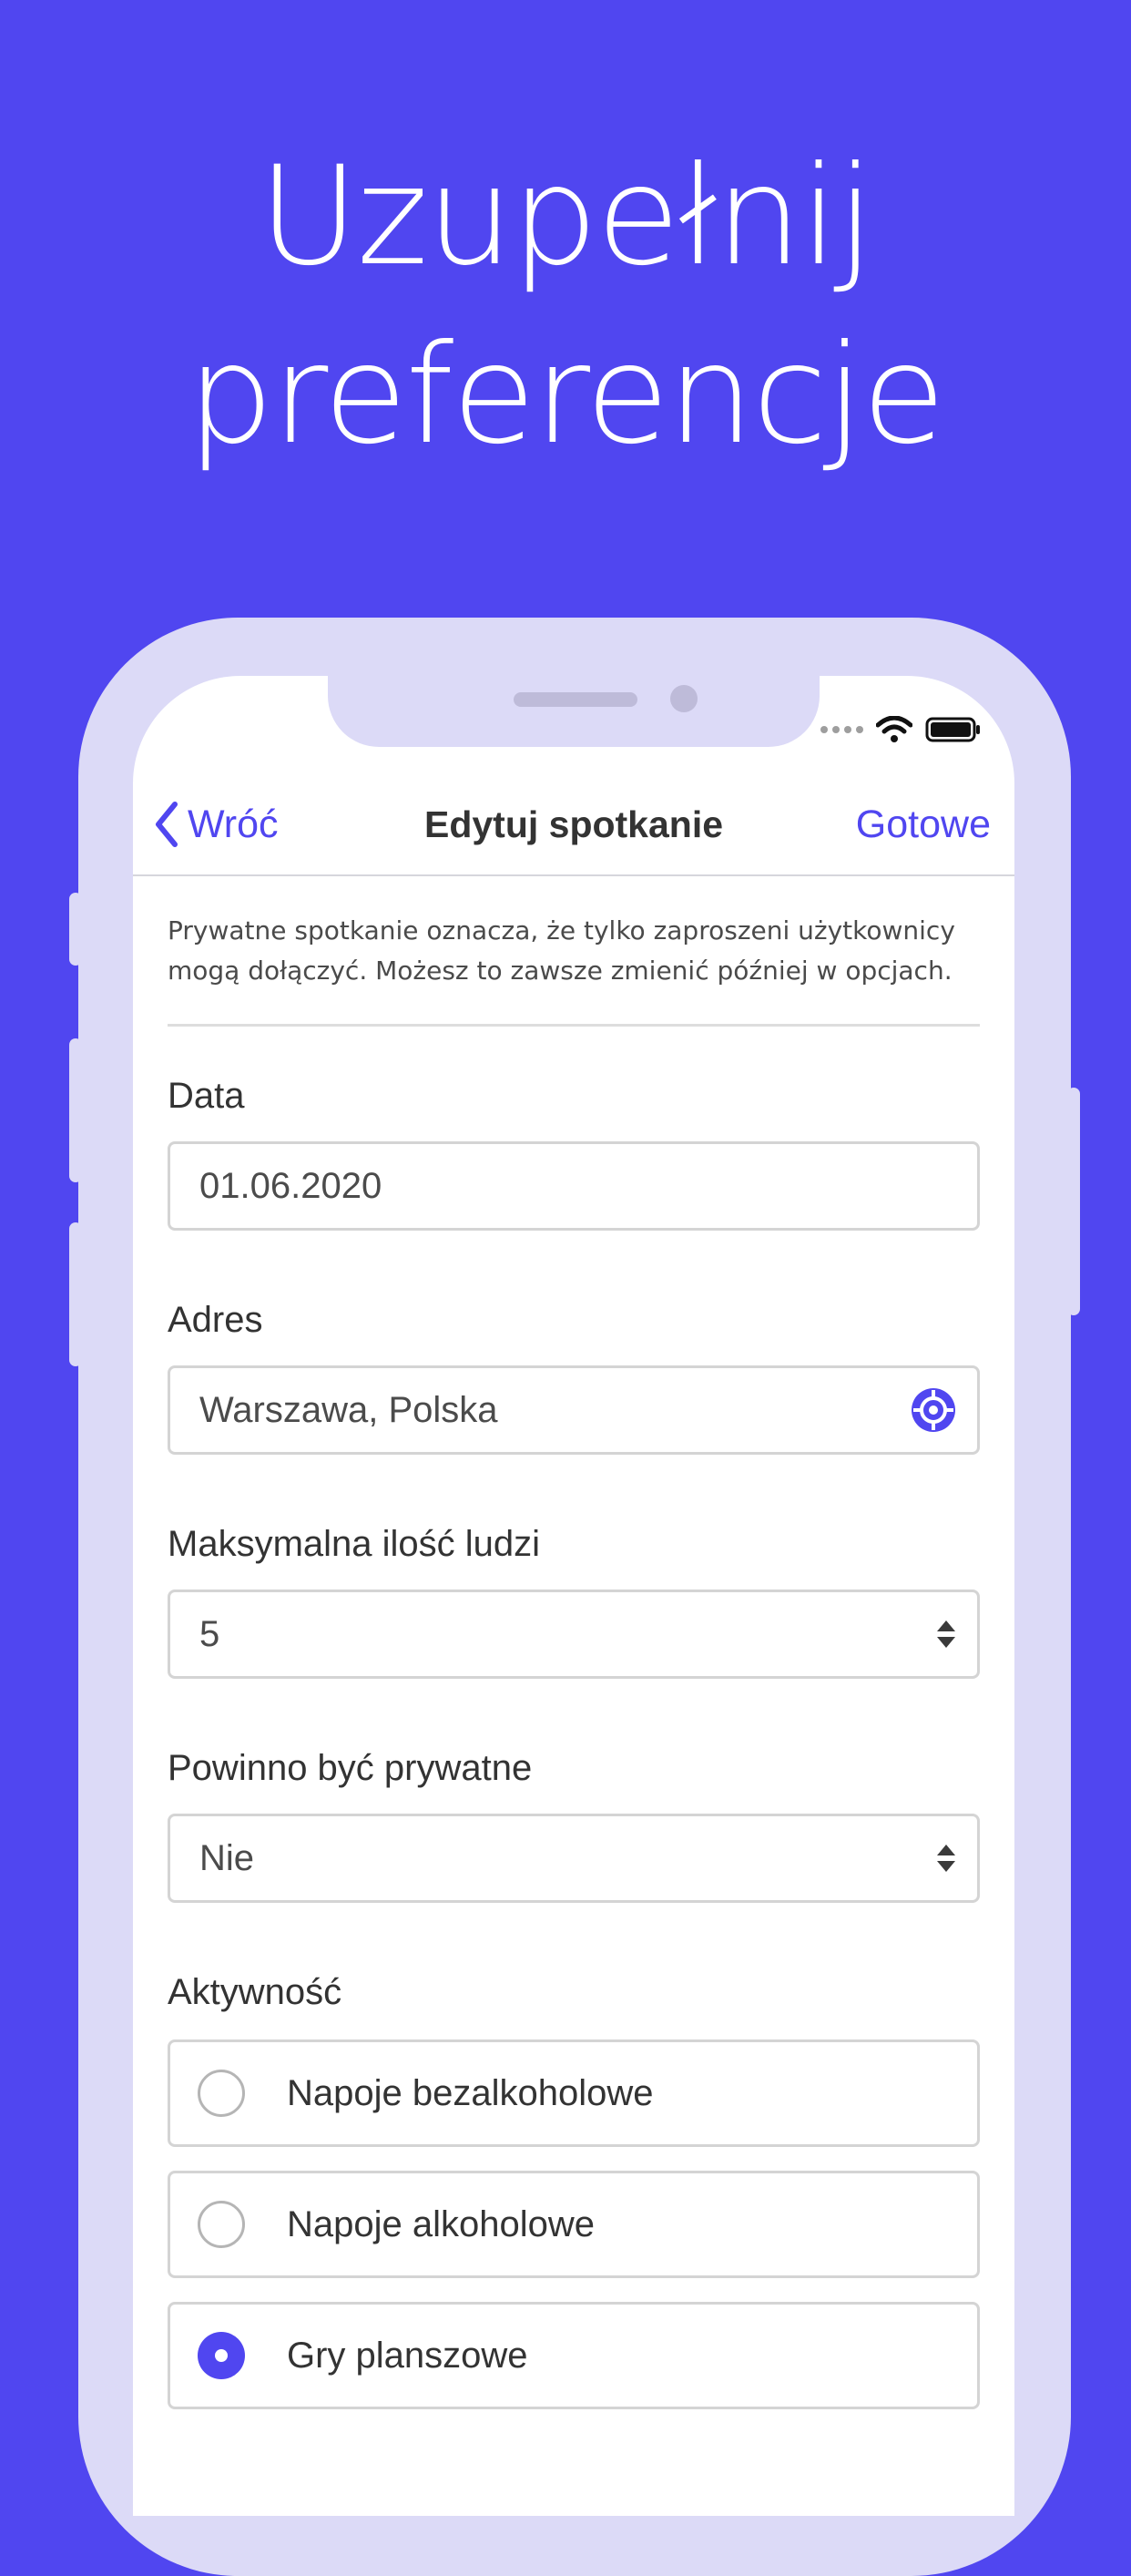 This screenshot has width=1131, height=2576. What do you see at coordinates (442, 2223) in the screenshot?
I see `option-label: Napoje alkoholowe` at bounding box center [442, 2223].